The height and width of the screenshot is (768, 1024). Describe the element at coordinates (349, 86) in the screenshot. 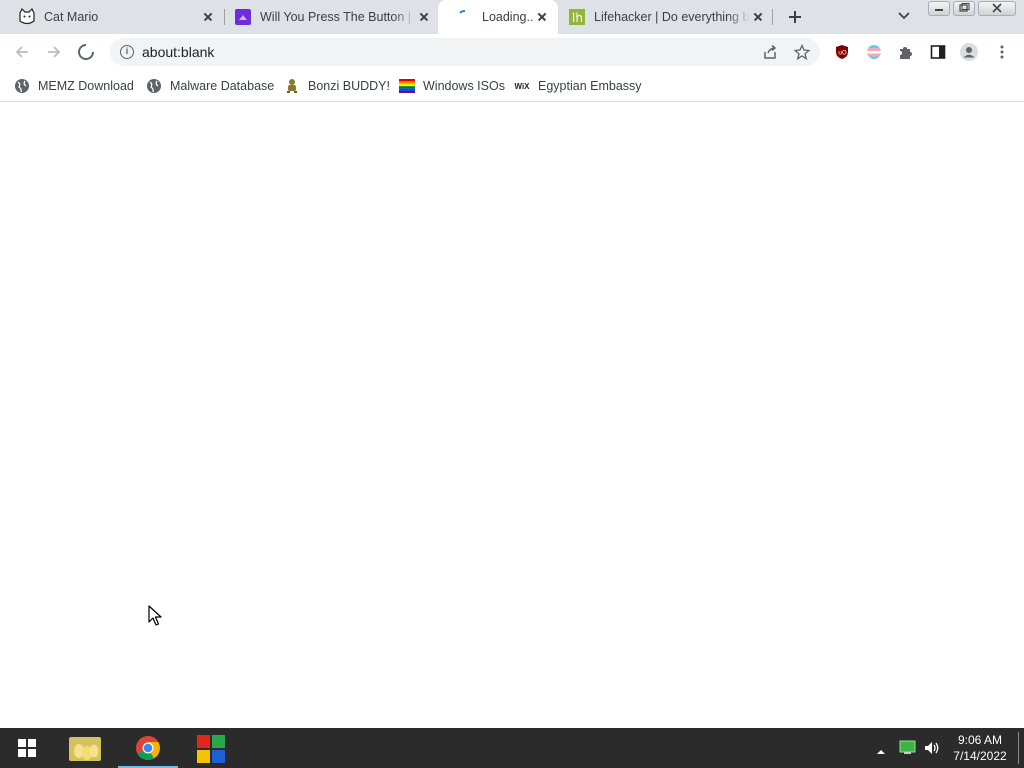

I see `bookmark-label: Bonzi BUDDY!` at that location.